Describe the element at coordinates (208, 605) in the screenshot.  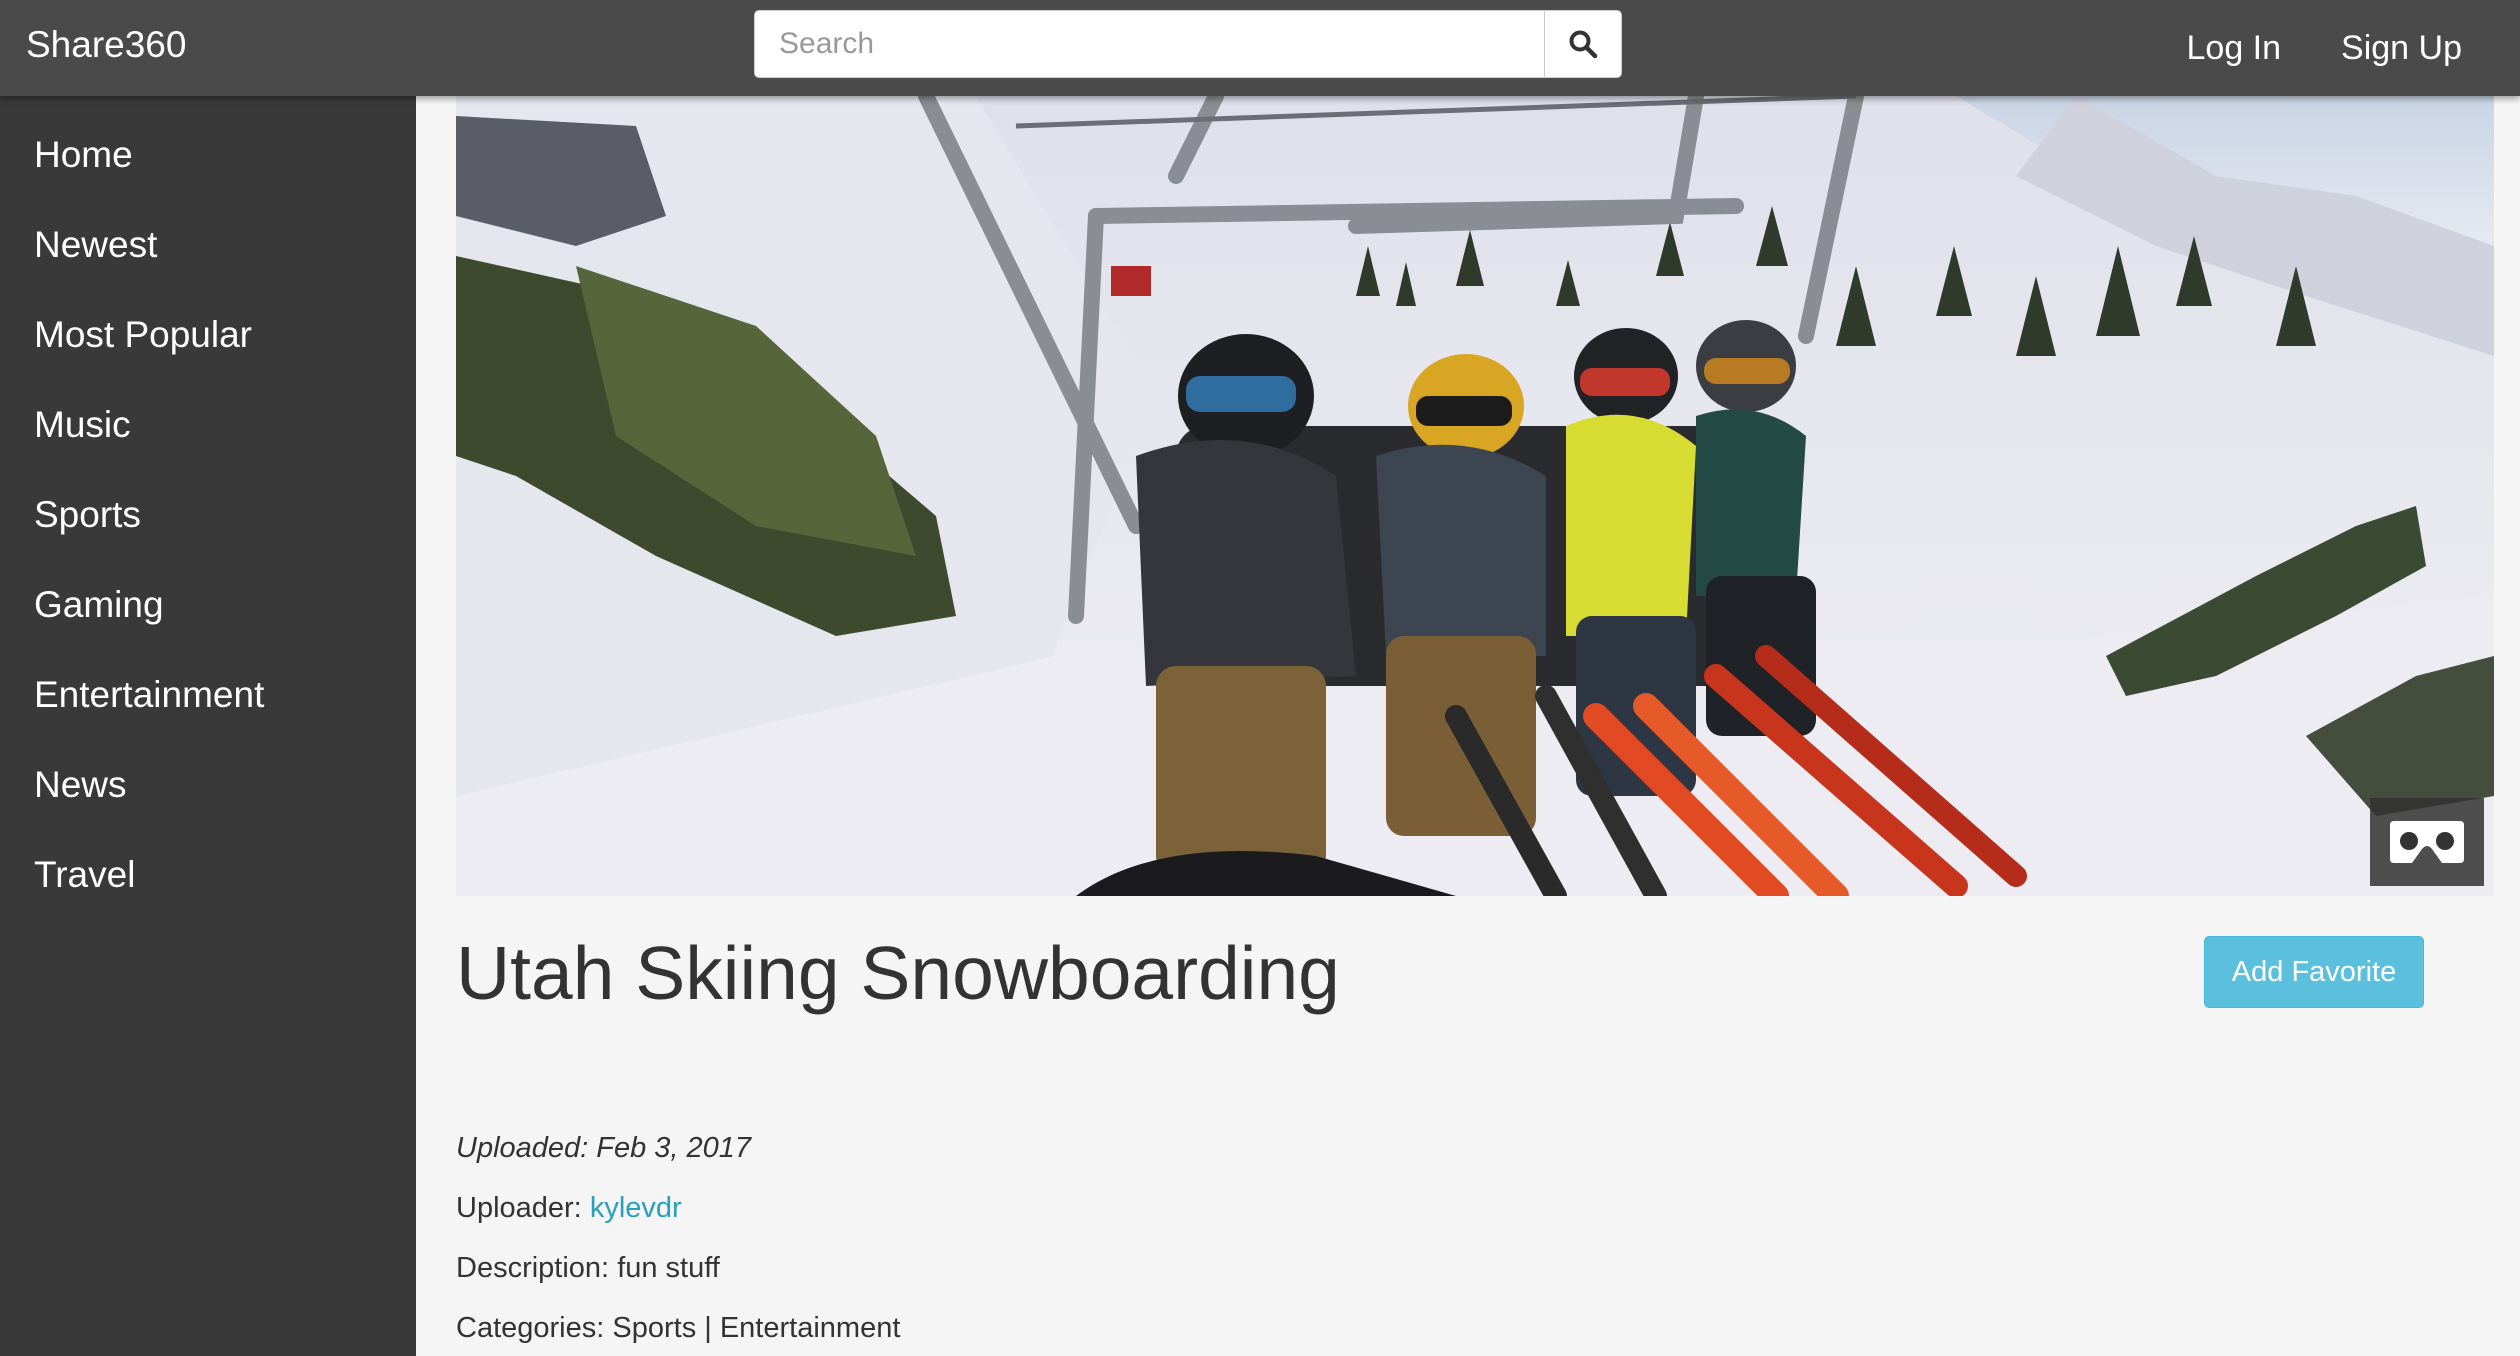
I see `sidebar-item-gaming: Gaming` at that location.